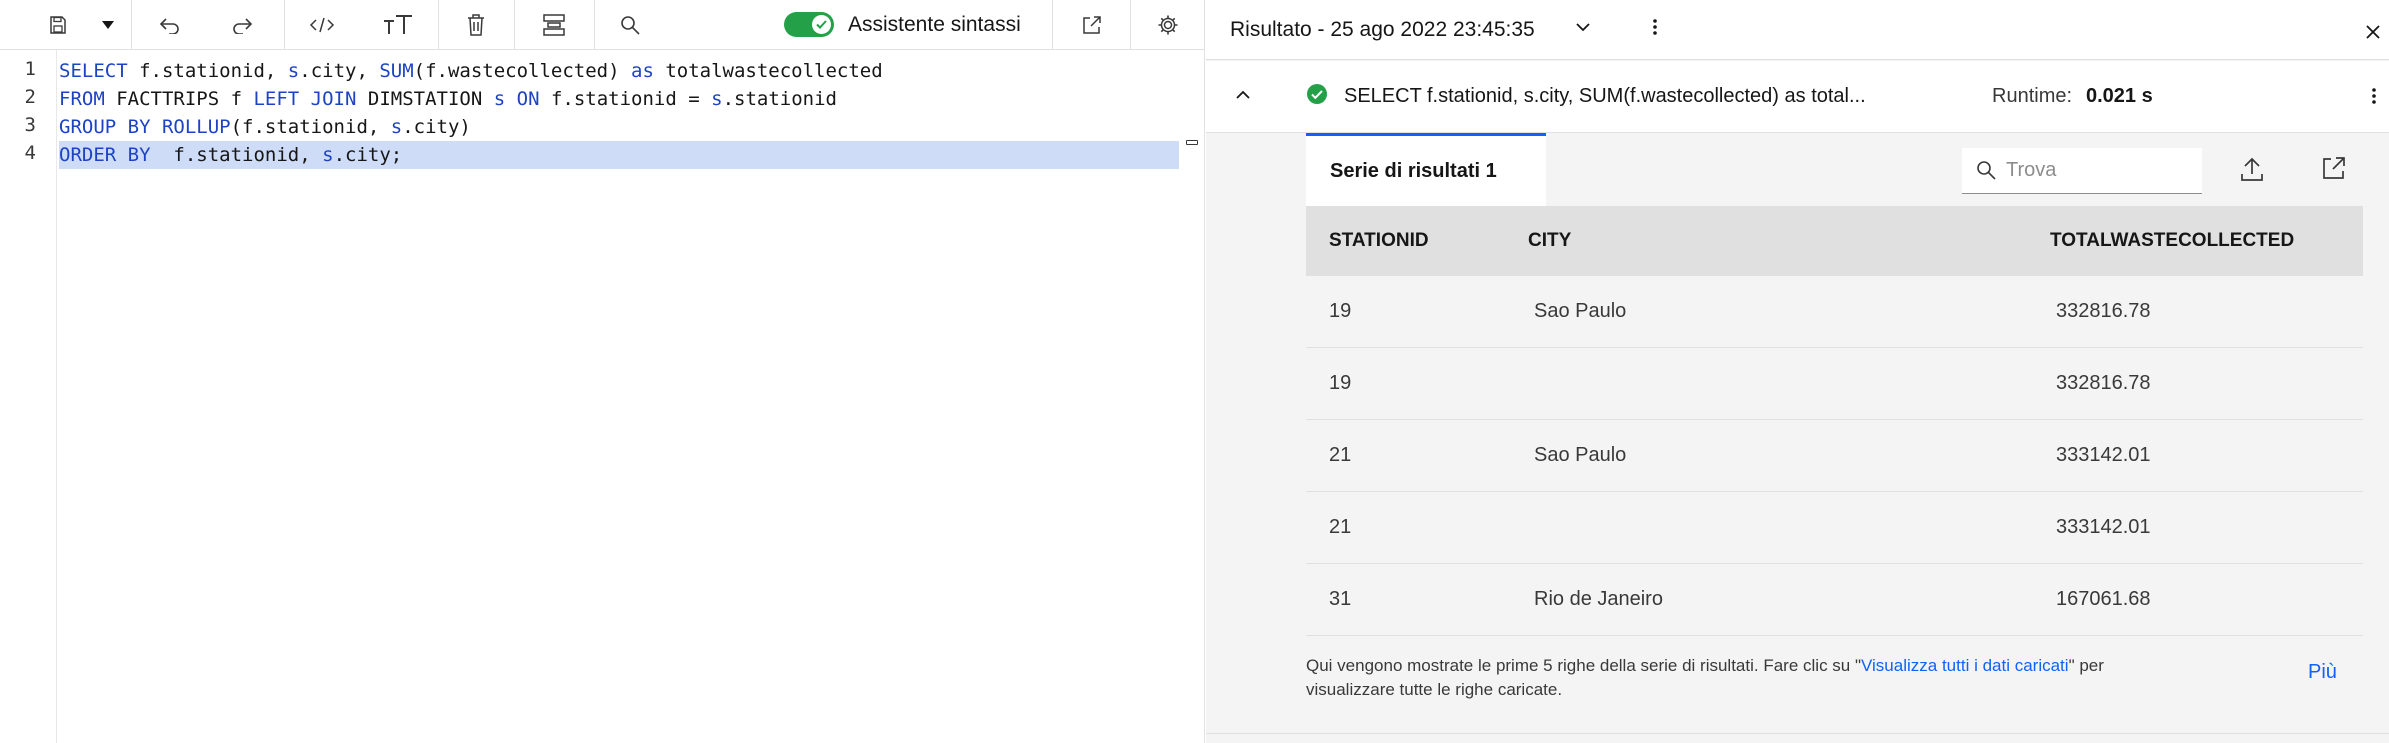 The width and height of the screenshot is (2389, 743). What do you see at coordinates (396, 71) in the screenshot?
I see `sql-keyword: SUM` at bounding box center [396, 71].